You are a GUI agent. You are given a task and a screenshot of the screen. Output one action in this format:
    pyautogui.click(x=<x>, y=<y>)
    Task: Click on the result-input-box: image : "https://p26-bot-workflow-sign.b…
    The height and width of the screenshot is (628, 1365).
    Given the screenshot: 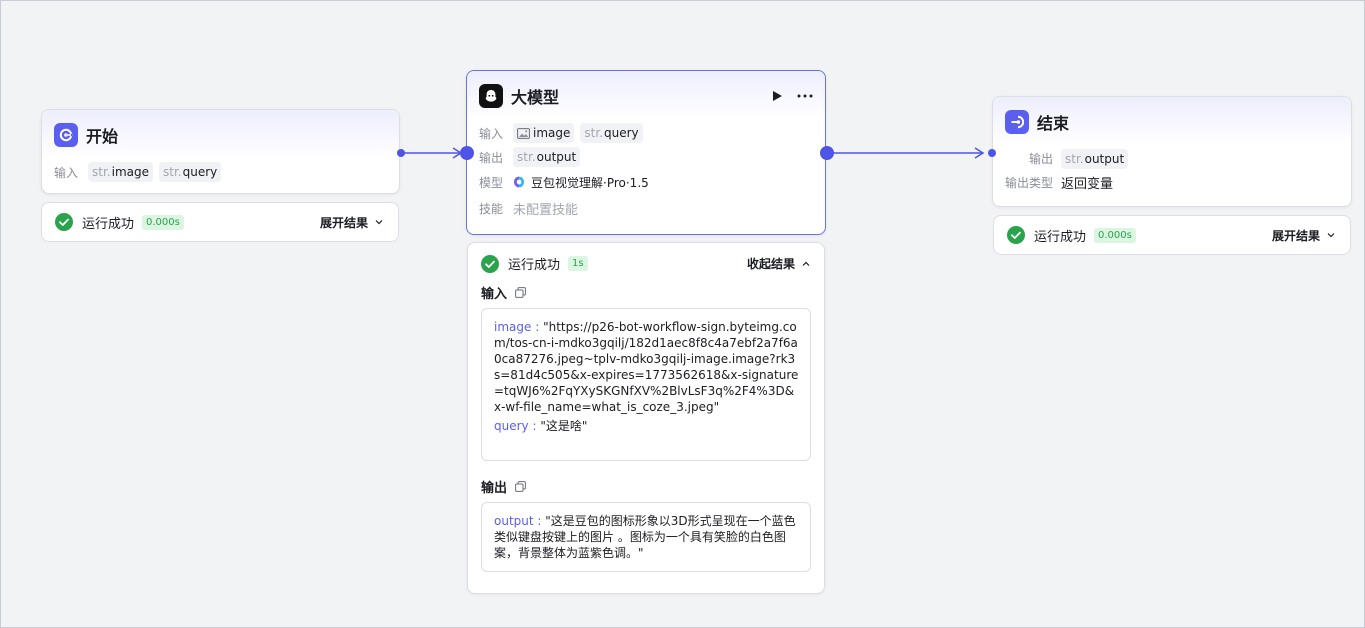 What is the action you would take?
    pyautogui.click(x=646, y=384)
    